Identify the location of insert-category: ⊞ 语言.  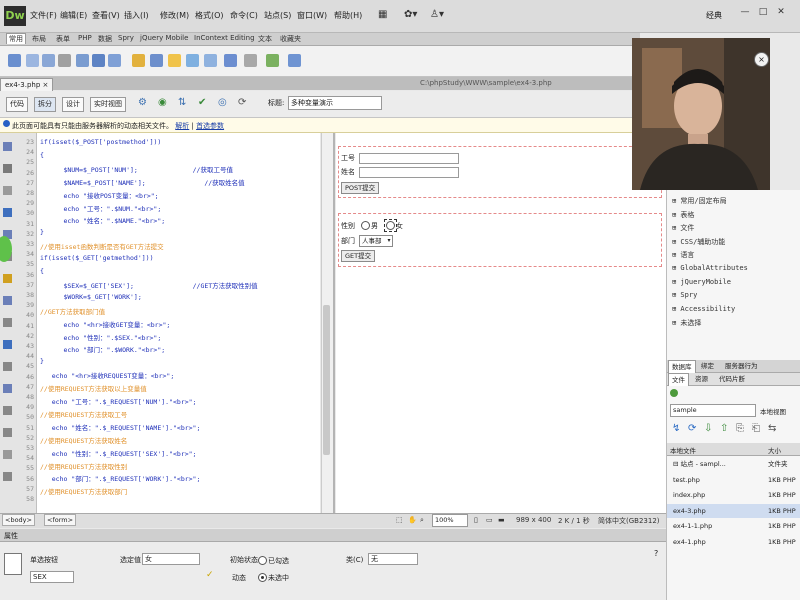
(683, 255).